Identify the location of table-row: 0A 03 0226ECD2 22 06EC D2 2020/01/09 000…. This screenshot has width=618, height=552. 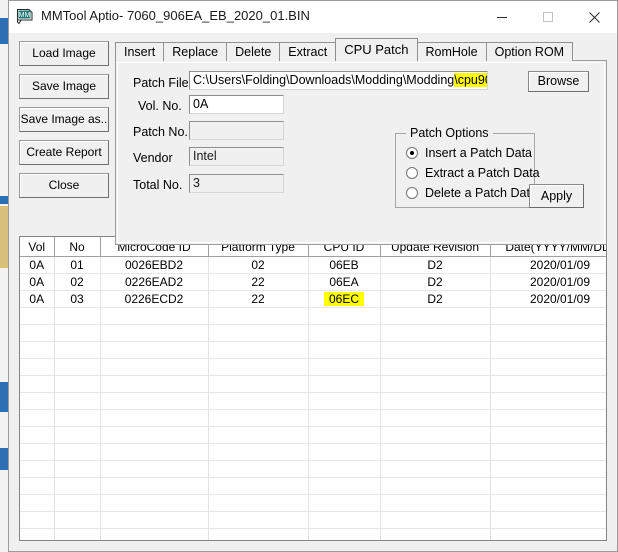
(313, 299).